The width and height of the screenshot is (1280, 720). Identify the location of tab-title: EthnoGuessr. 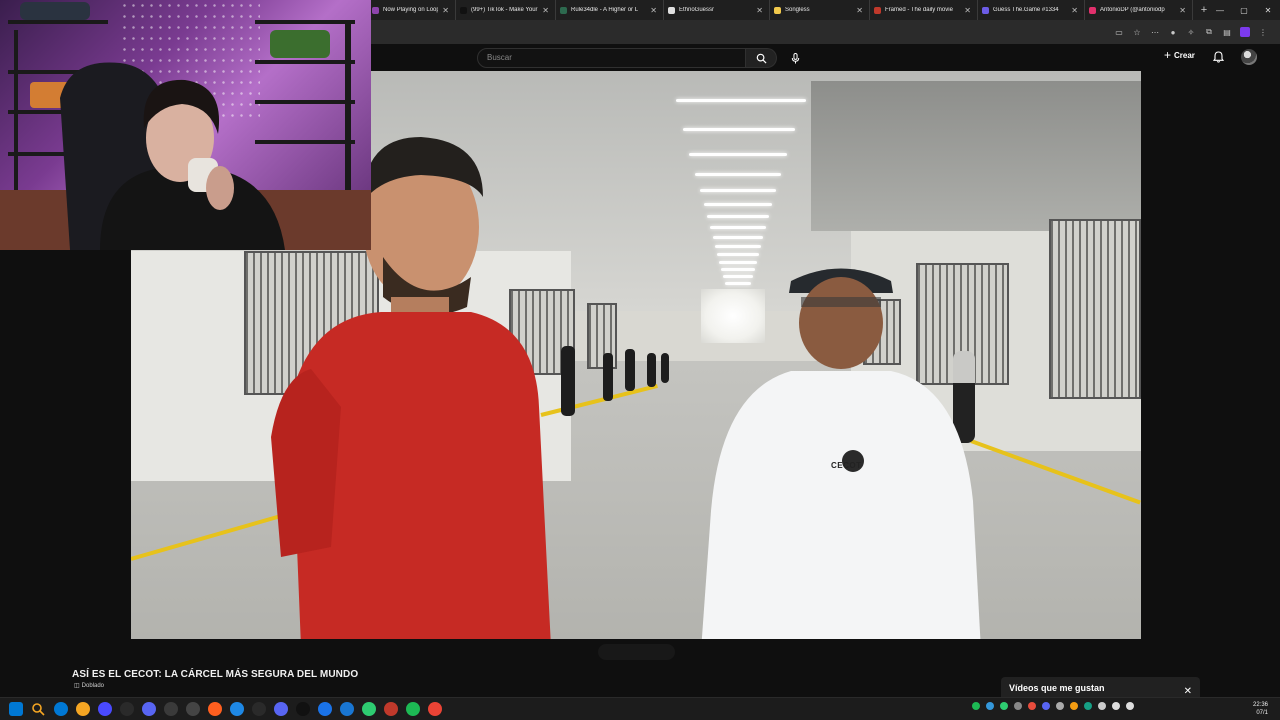
(697, 10).